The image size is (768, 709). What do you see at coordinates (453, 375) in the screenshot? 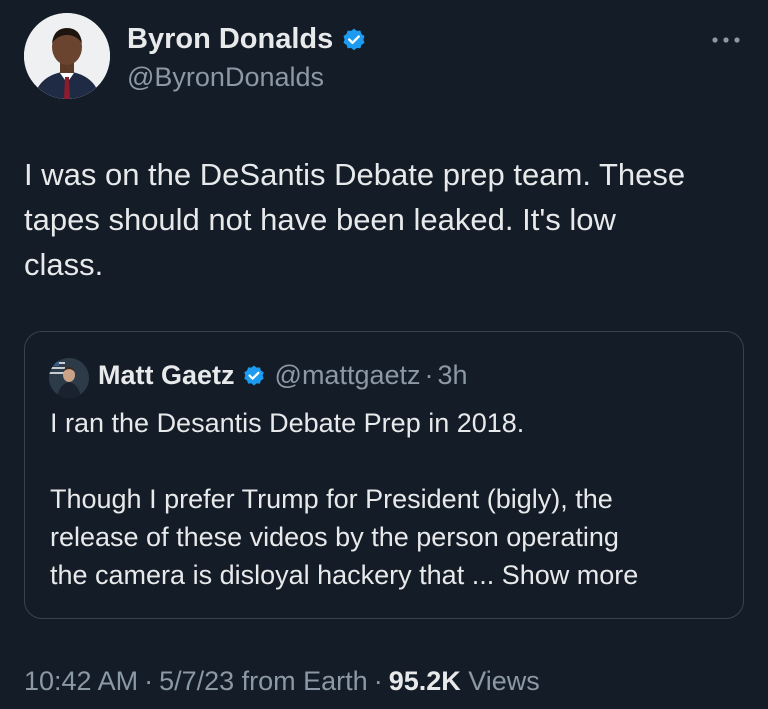
I see `quote-timestamp: 3h` at bounding box center [453, 375].